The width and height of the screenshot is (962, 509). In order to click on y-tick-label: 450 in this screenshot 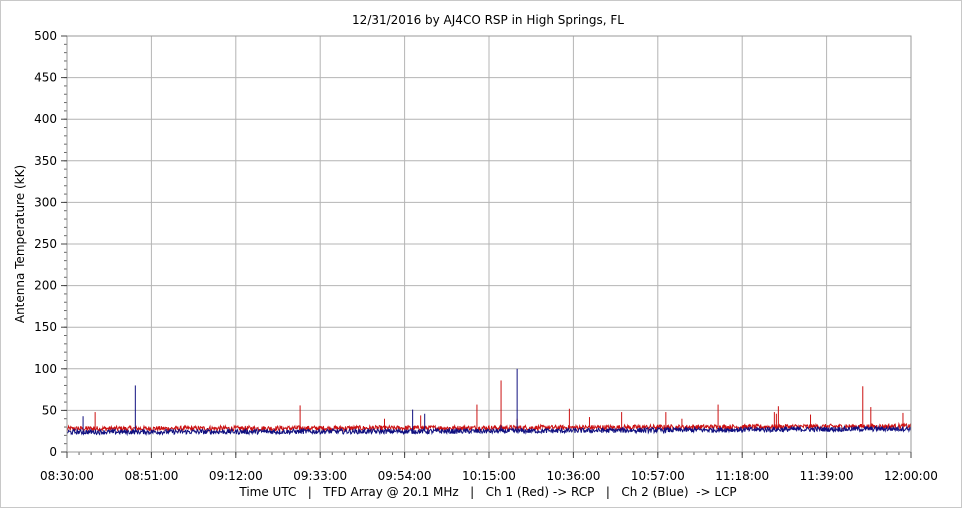, I will do `click(45, 78)`.